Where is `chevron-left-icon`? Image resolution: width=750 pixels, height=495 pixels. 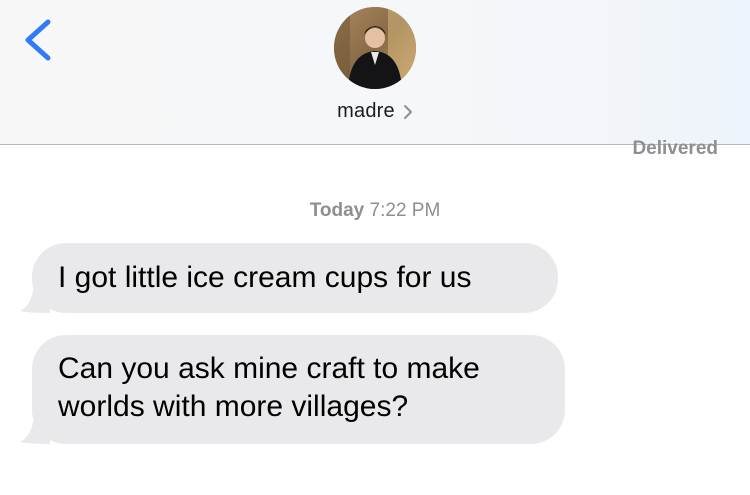 chevron-left-icon is located at coordinates (38, 40).